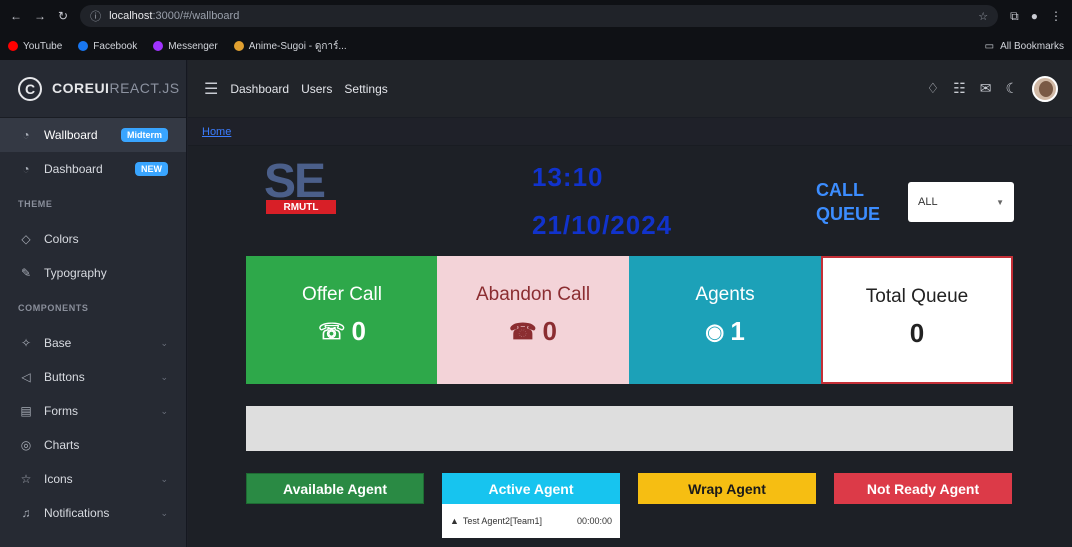 Image resolution: width=1072 pixels, height=547 pixels. Describe the element at coordinates (26, 343) in the screenshot. I see `puzzle-icon: ✧` at that location.